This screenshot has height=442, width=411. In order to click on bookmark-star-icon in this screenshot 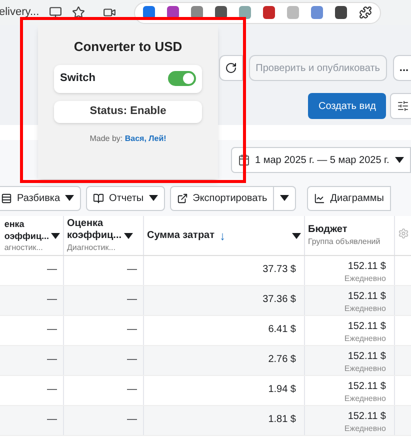, I will do `click(79, 12)`.